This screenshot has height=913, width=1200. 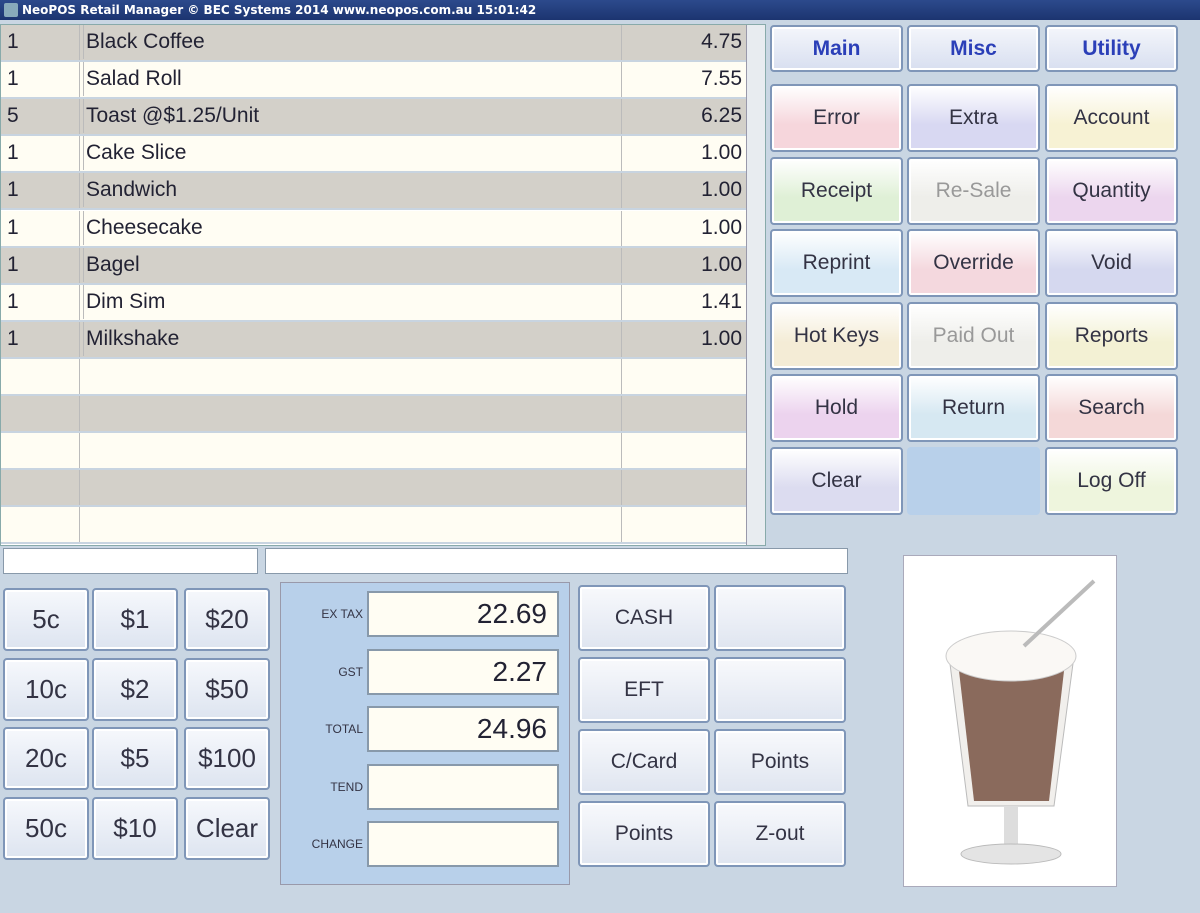 I want to click on payment-button-cash: CASH, so click(x=644, y=618).